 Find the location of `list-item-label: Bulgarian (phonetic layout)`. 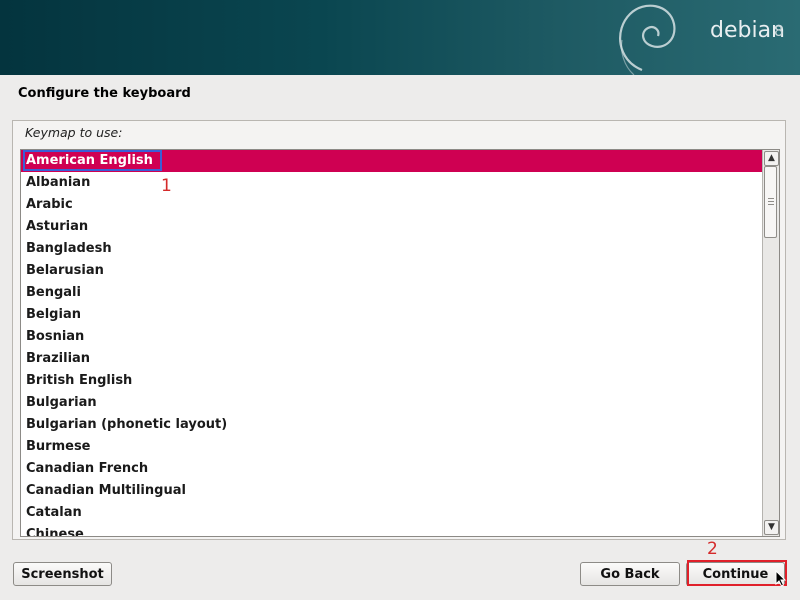

list-item-label: Bulgarian (phonetic layout) is located at coordinates (127, 424).